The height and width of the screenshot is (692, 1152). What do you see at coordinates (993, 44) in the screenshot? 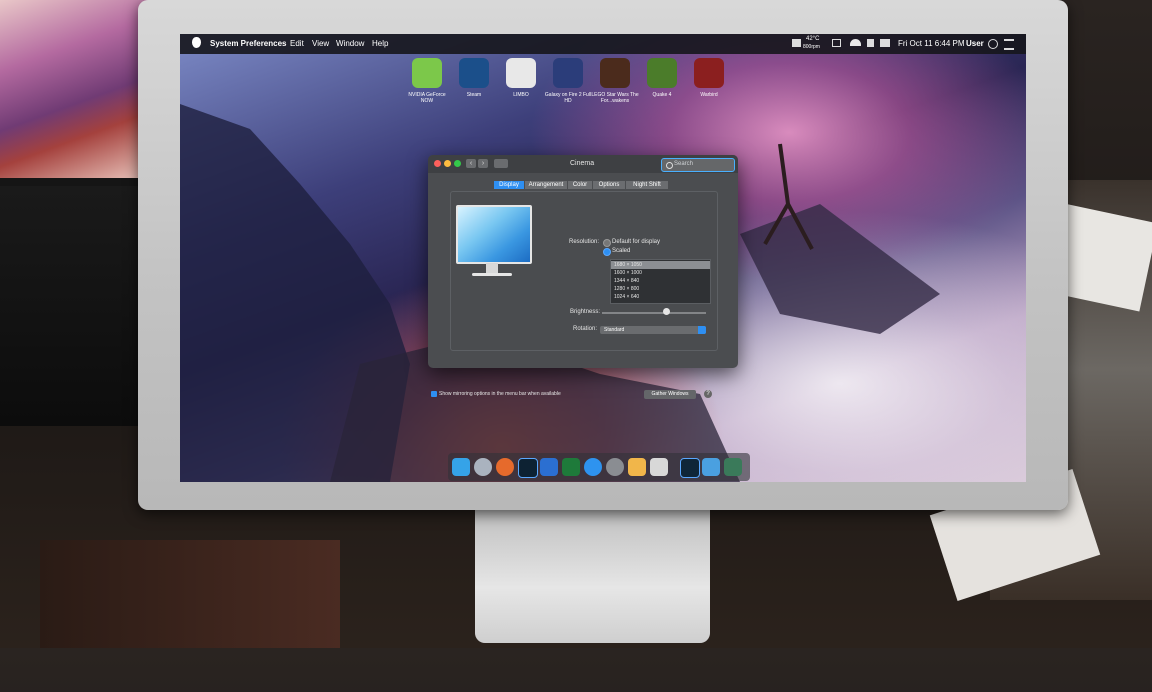
I see `spotlight-icon` at bounding box center [993, 44].